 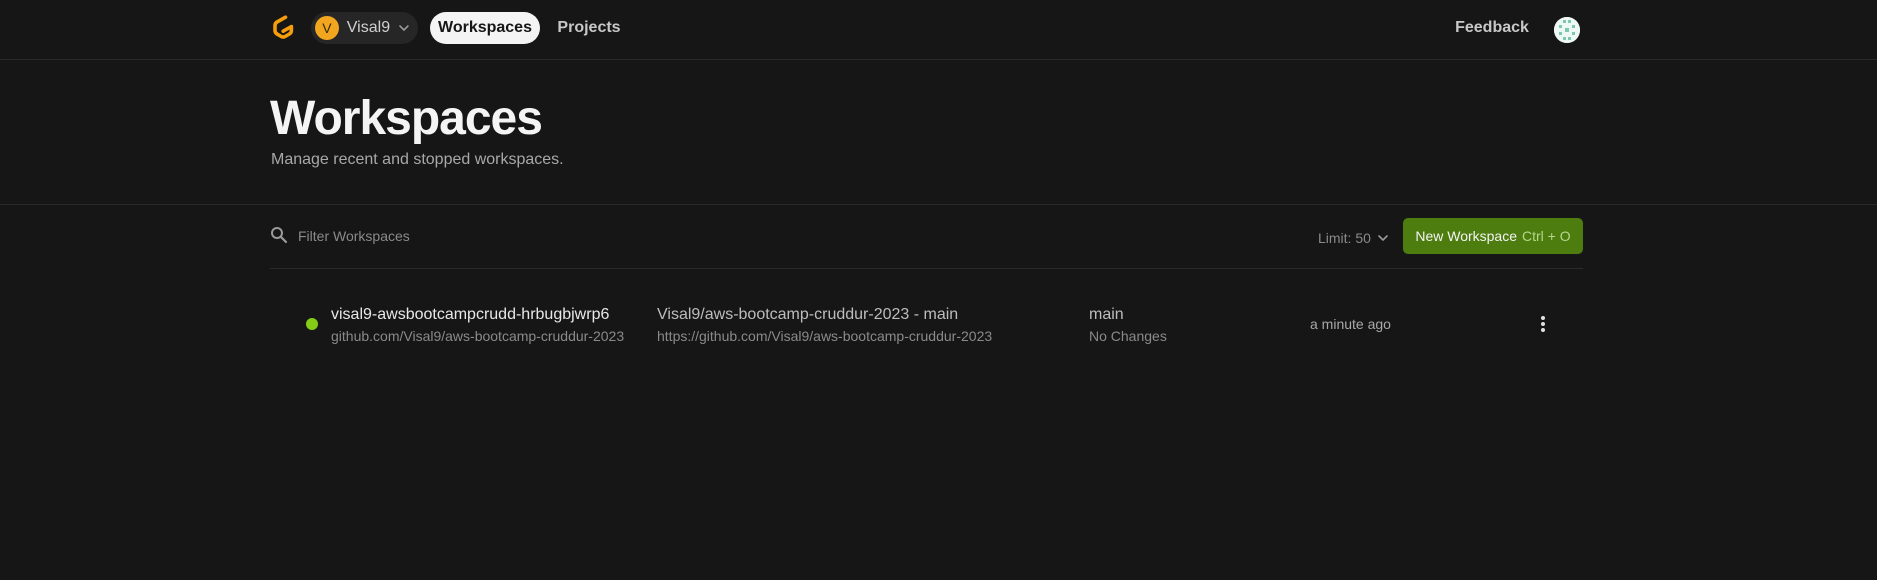 I want to click on kebab-dots, so click(x=1543, y=324).